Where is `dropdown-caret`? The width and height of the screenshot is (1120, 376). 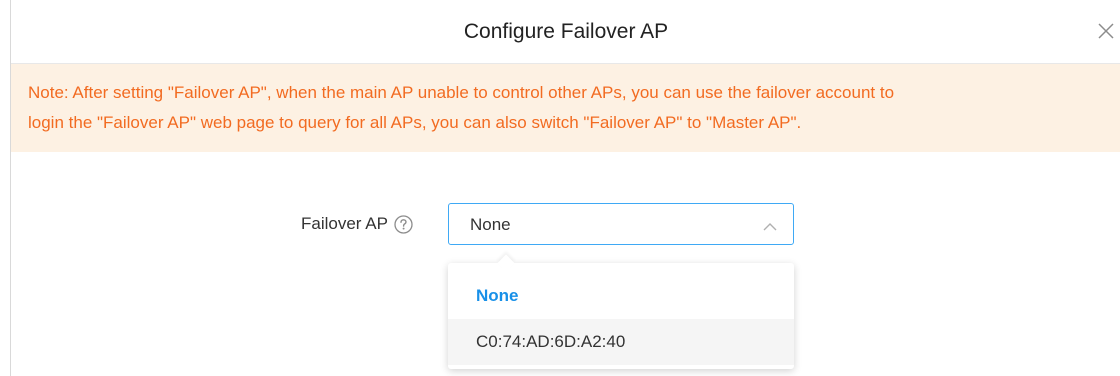
dropdown-caret is located at coordinates (506, 263).